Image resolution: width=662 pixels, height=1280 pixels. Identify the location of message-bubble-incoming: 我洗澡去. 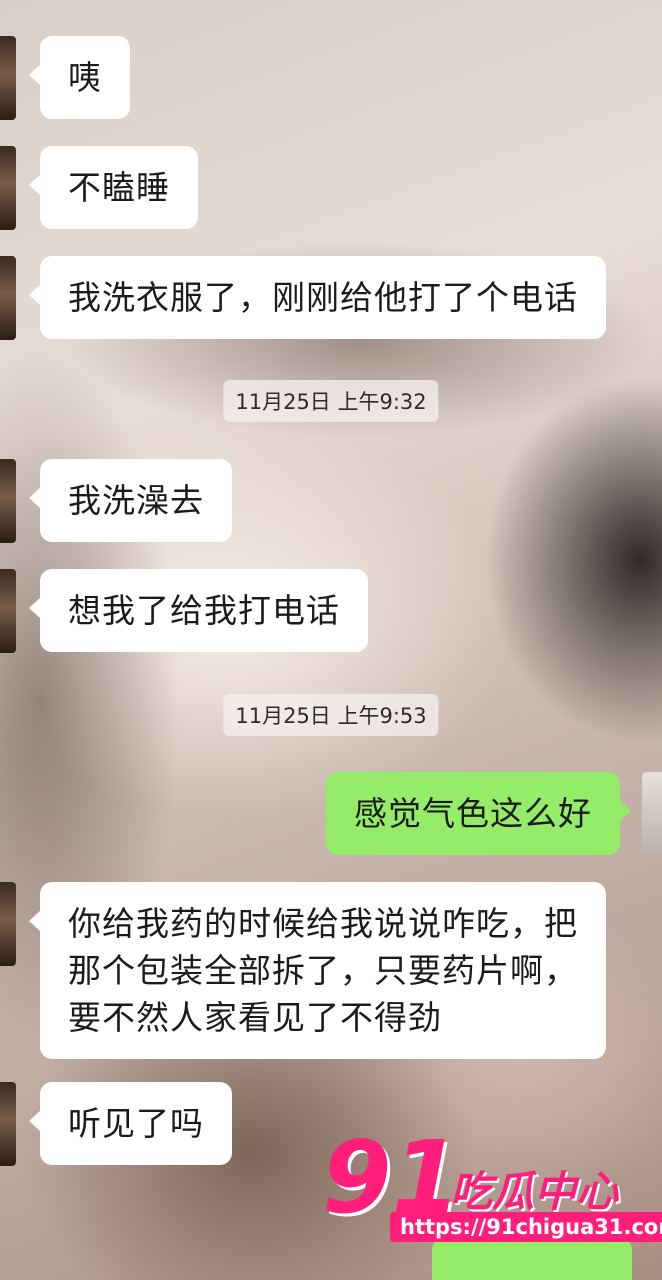
(130, 500).